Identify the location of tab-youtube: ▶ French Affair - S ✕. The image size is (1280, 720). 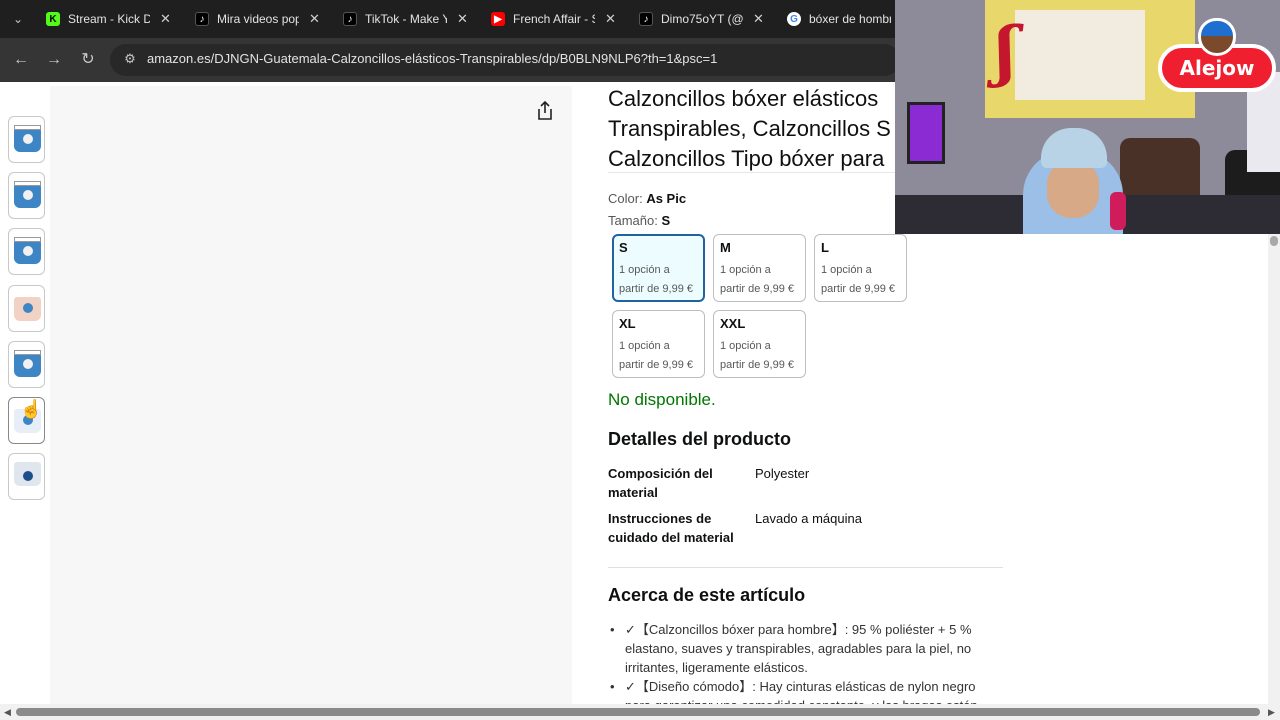
(554, 19).